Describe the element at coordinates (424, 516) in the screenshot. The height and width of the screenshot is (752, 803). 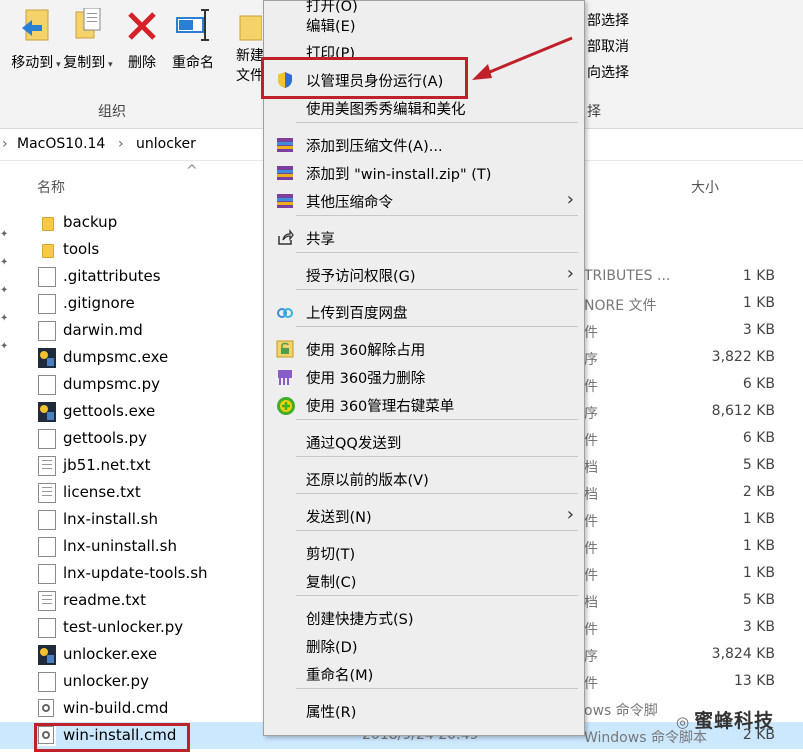
I see `menu-item: 发送到(N) ›` at that location.